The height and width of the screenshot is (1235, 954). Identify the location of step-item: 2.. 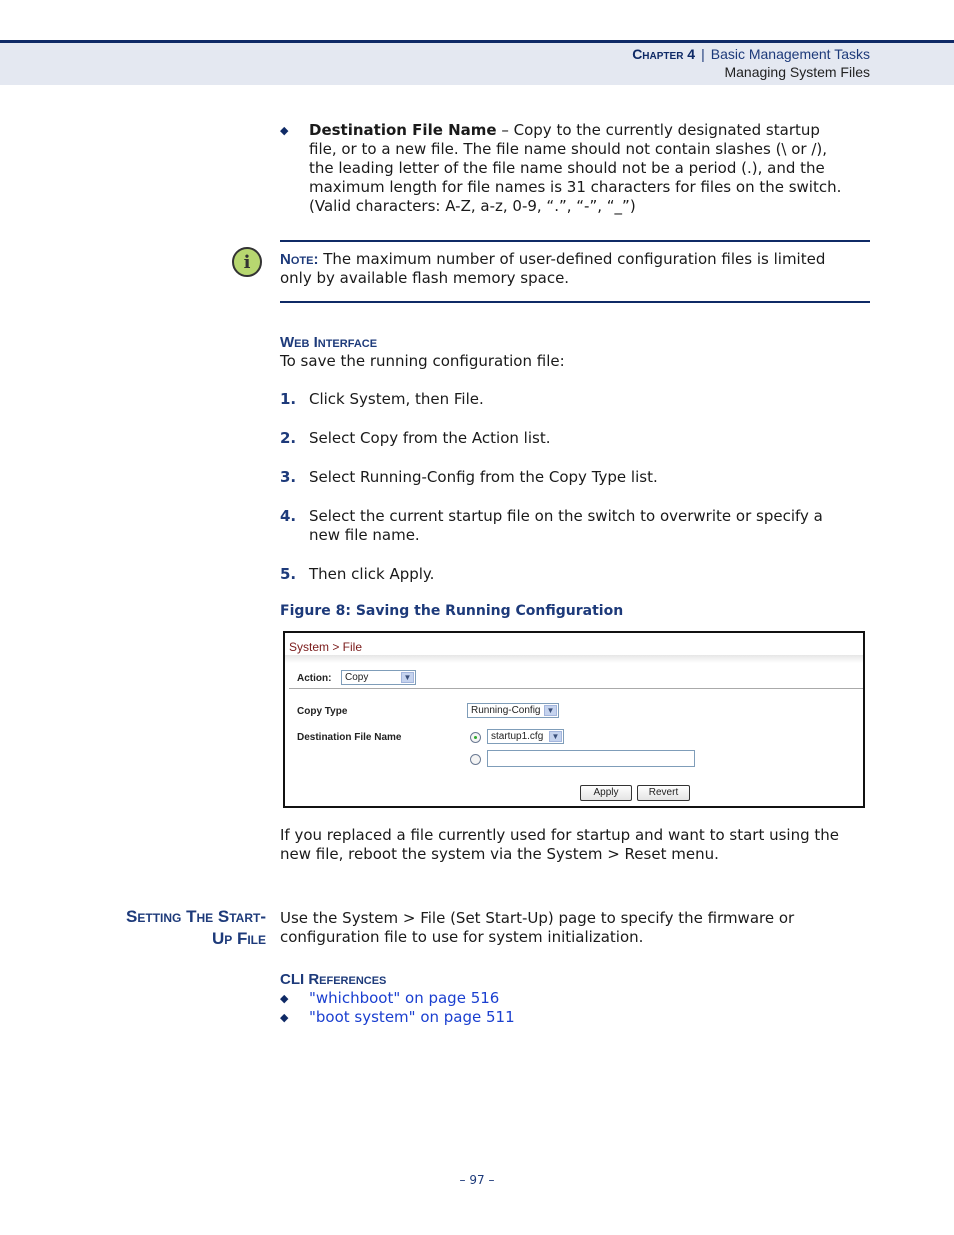
(288, 438).